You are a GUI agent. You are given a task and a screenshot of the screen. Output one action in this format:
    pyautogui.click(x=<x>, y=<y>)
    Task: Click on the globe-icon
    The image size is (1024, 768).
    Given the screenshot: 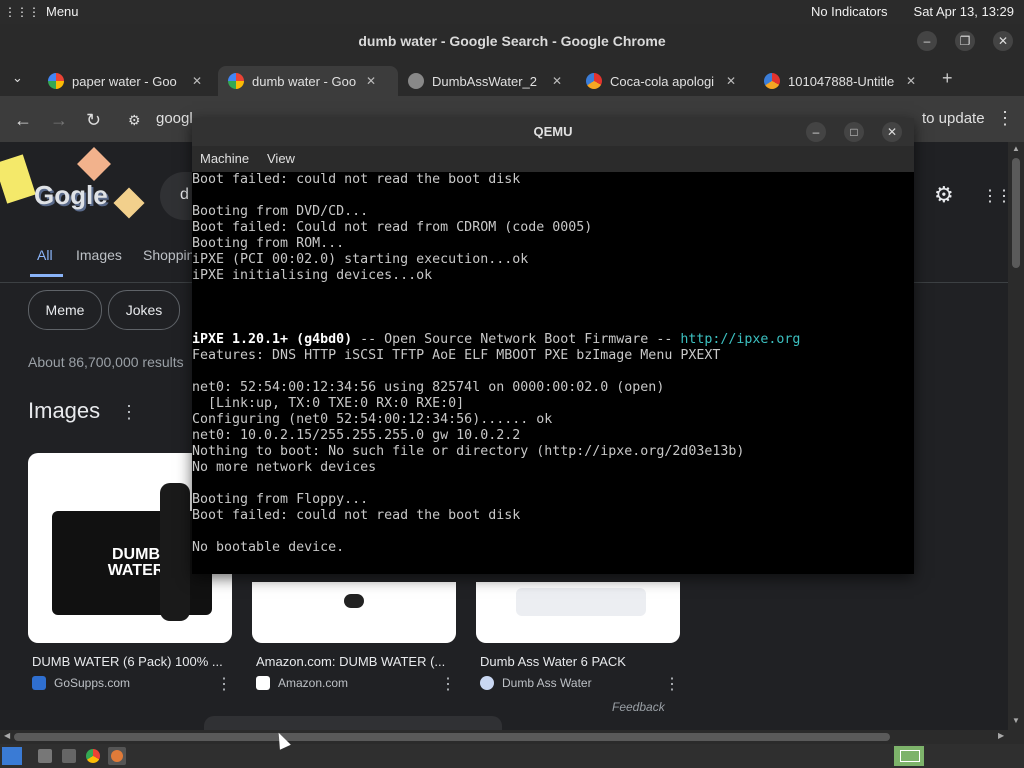 What is the action you would take?
    pyautogui.click(x=416, y=81)
    